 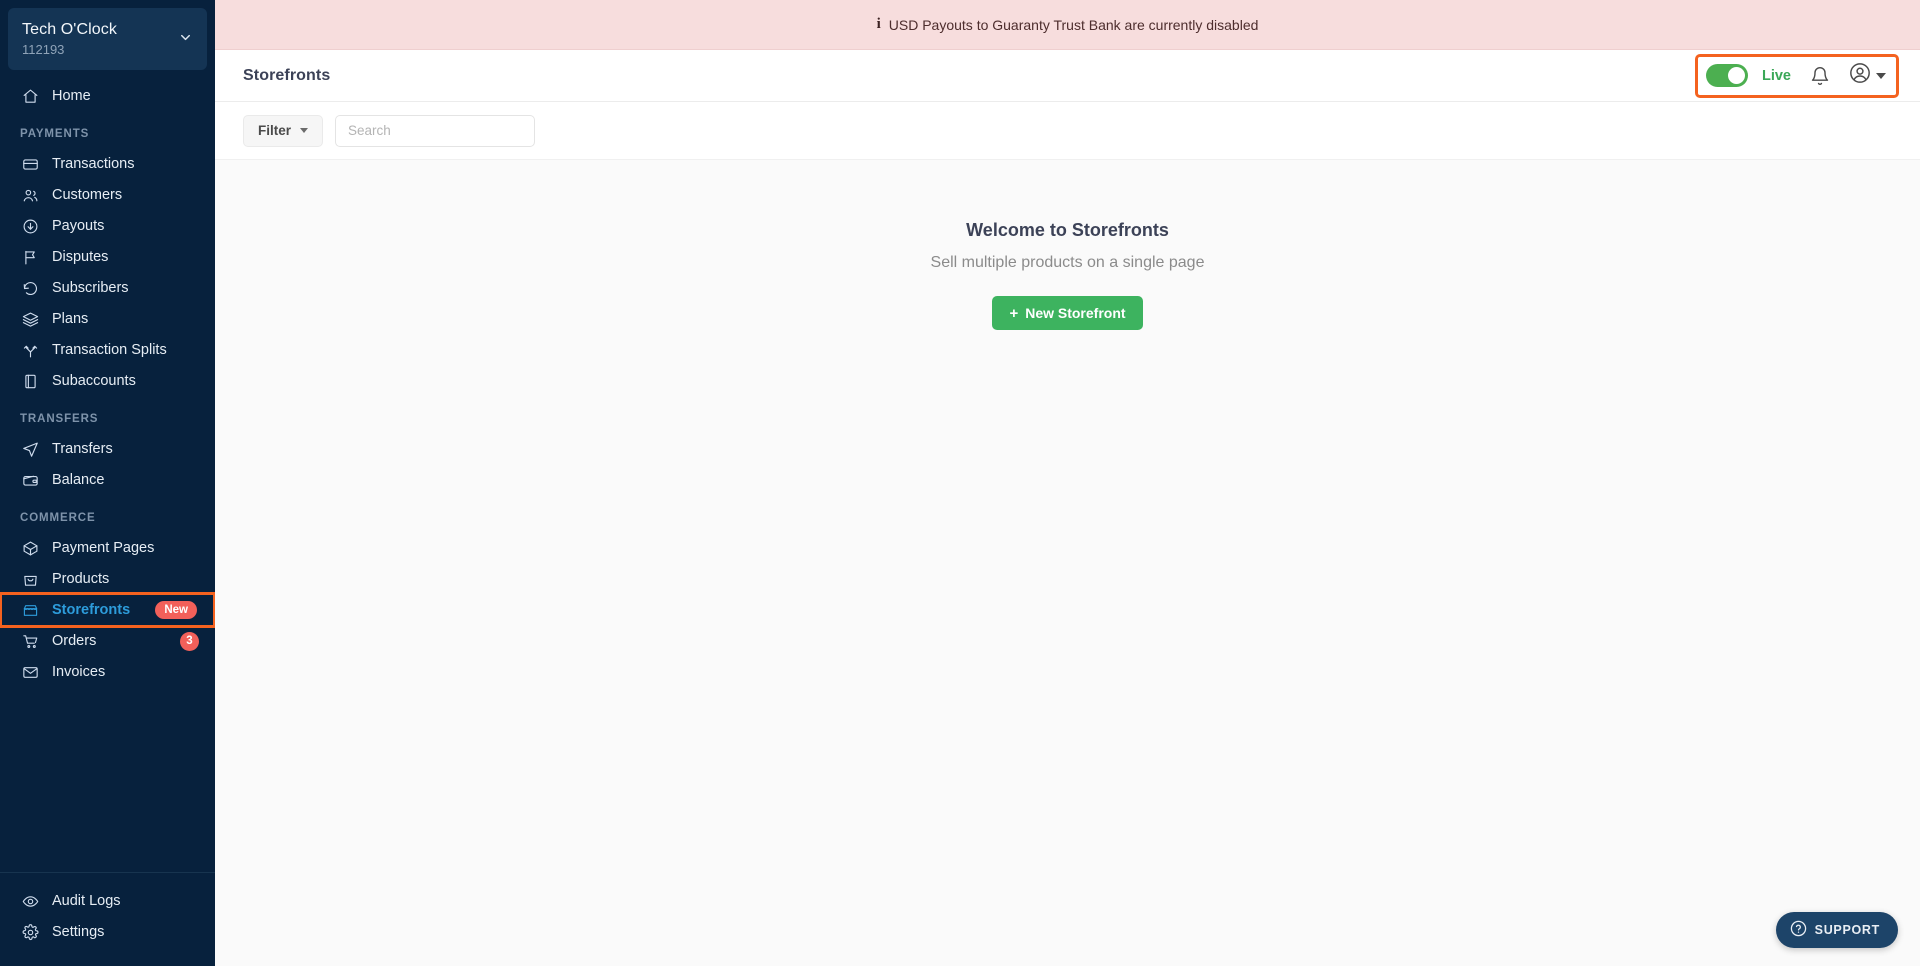 I want to click on sidebar-section-title: TRANSFERS, so click(x=59, y=419).